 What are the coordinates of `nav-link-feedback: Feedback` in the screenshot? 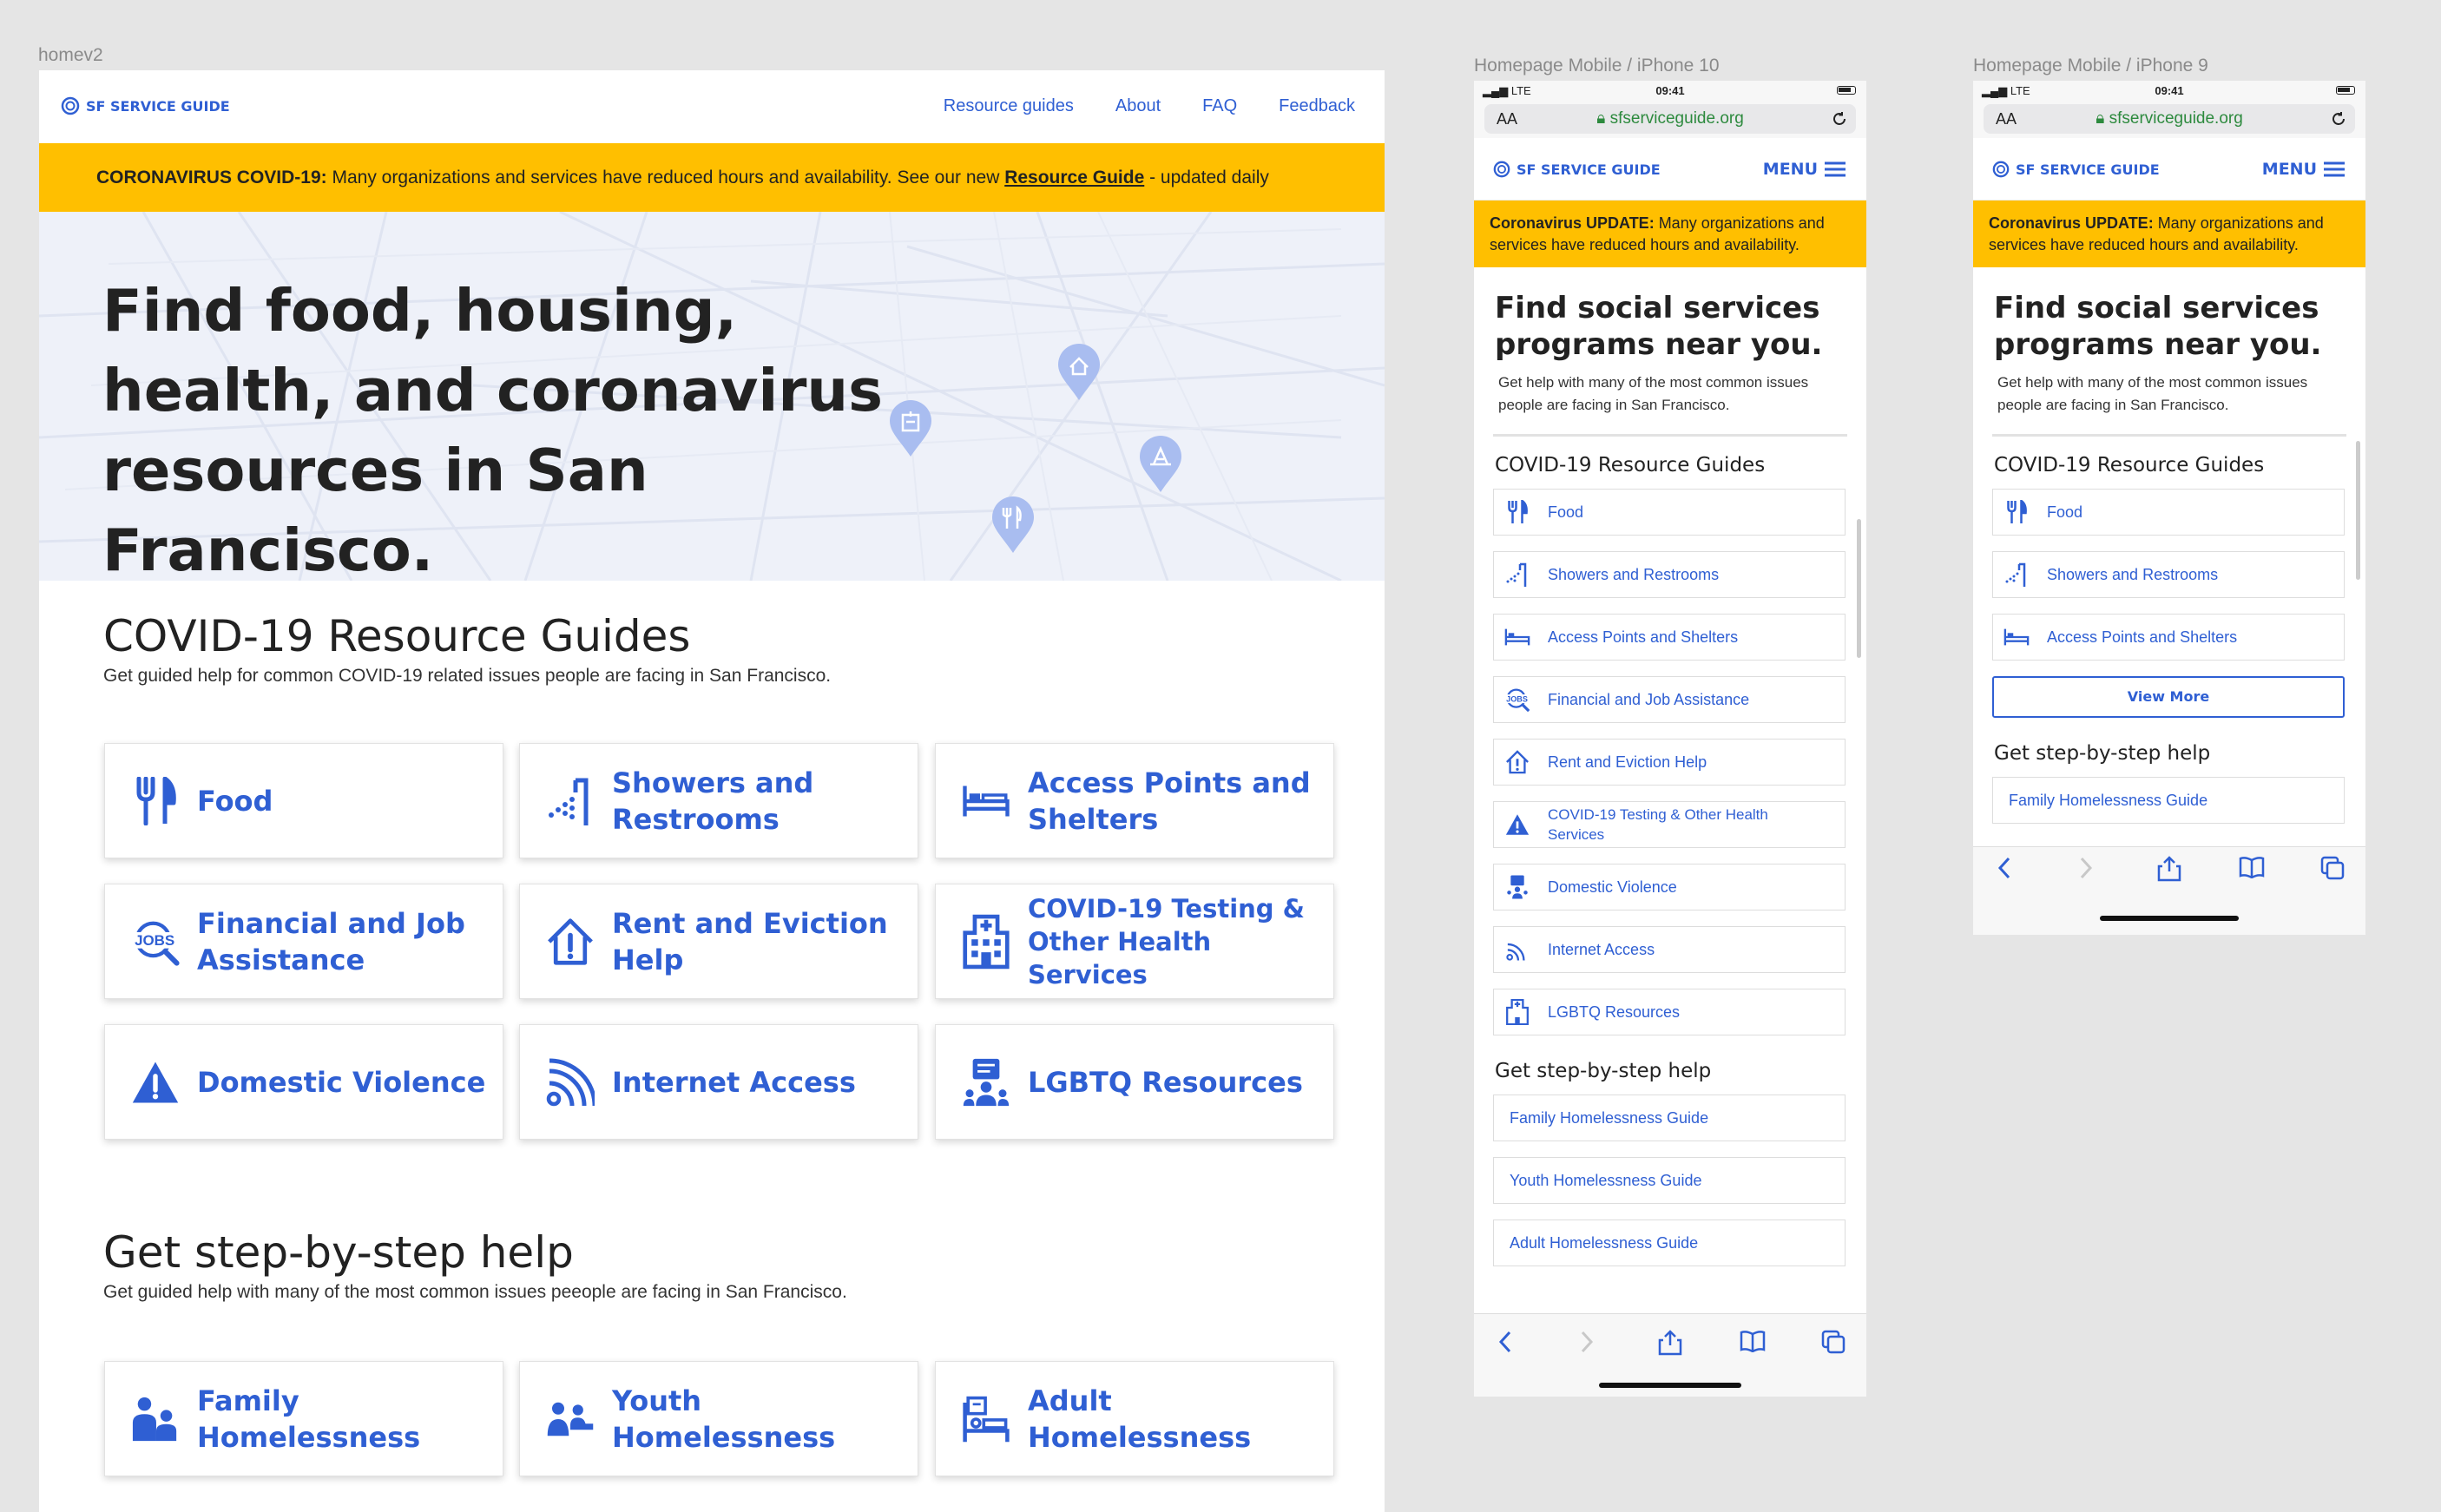 It's located at (1317, 106).